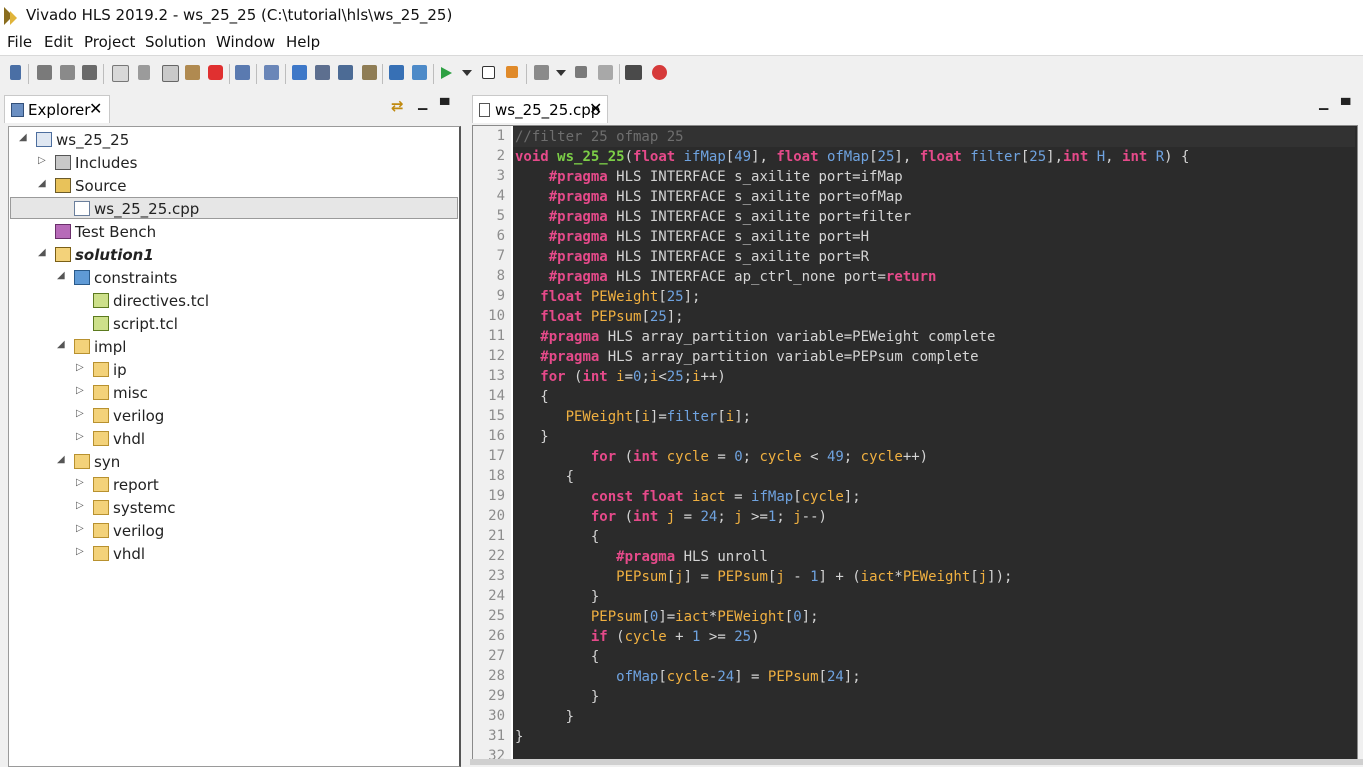 Image resolution: width=1363 pixels, height=767 pixels. I want to click on code-line: #pragma HLS unroll, so click(641, 557).